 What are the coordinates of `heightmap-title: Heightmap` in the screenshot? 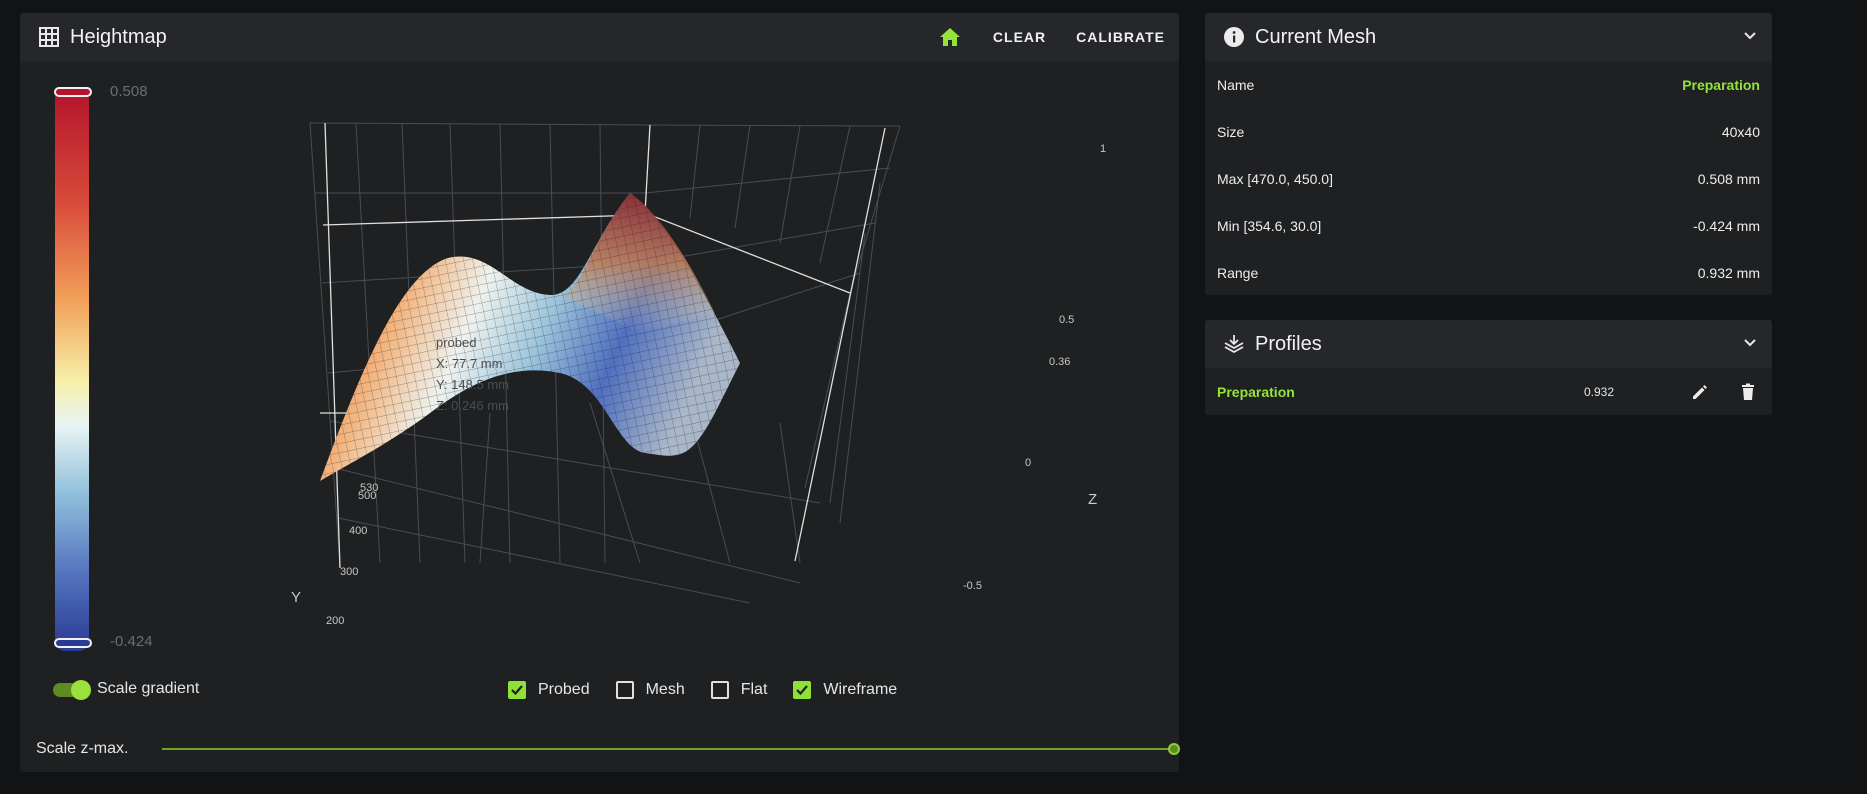 It's located at (118, 36).